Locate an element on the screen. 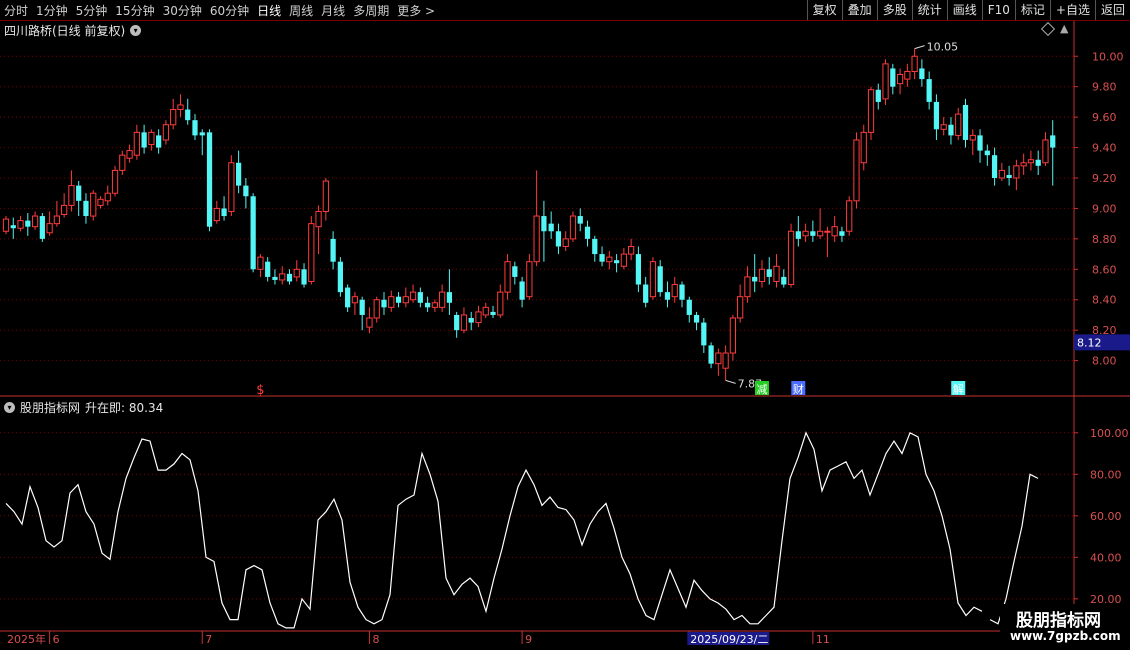 The image size is (1130, 650). date-label: 7 is located at coordinates (208, 639).